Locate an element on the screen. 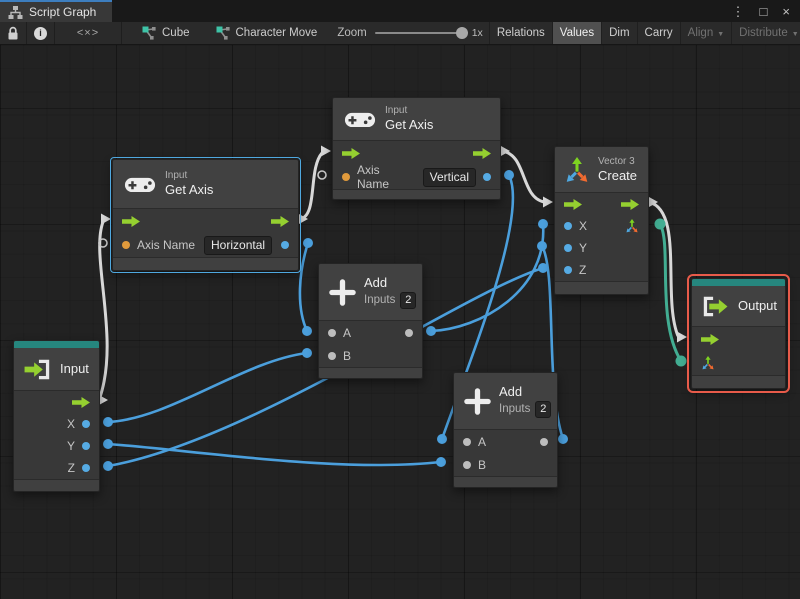 The image size is (800, 599). maximize-icon: □ is located at coordinates (764, 11).